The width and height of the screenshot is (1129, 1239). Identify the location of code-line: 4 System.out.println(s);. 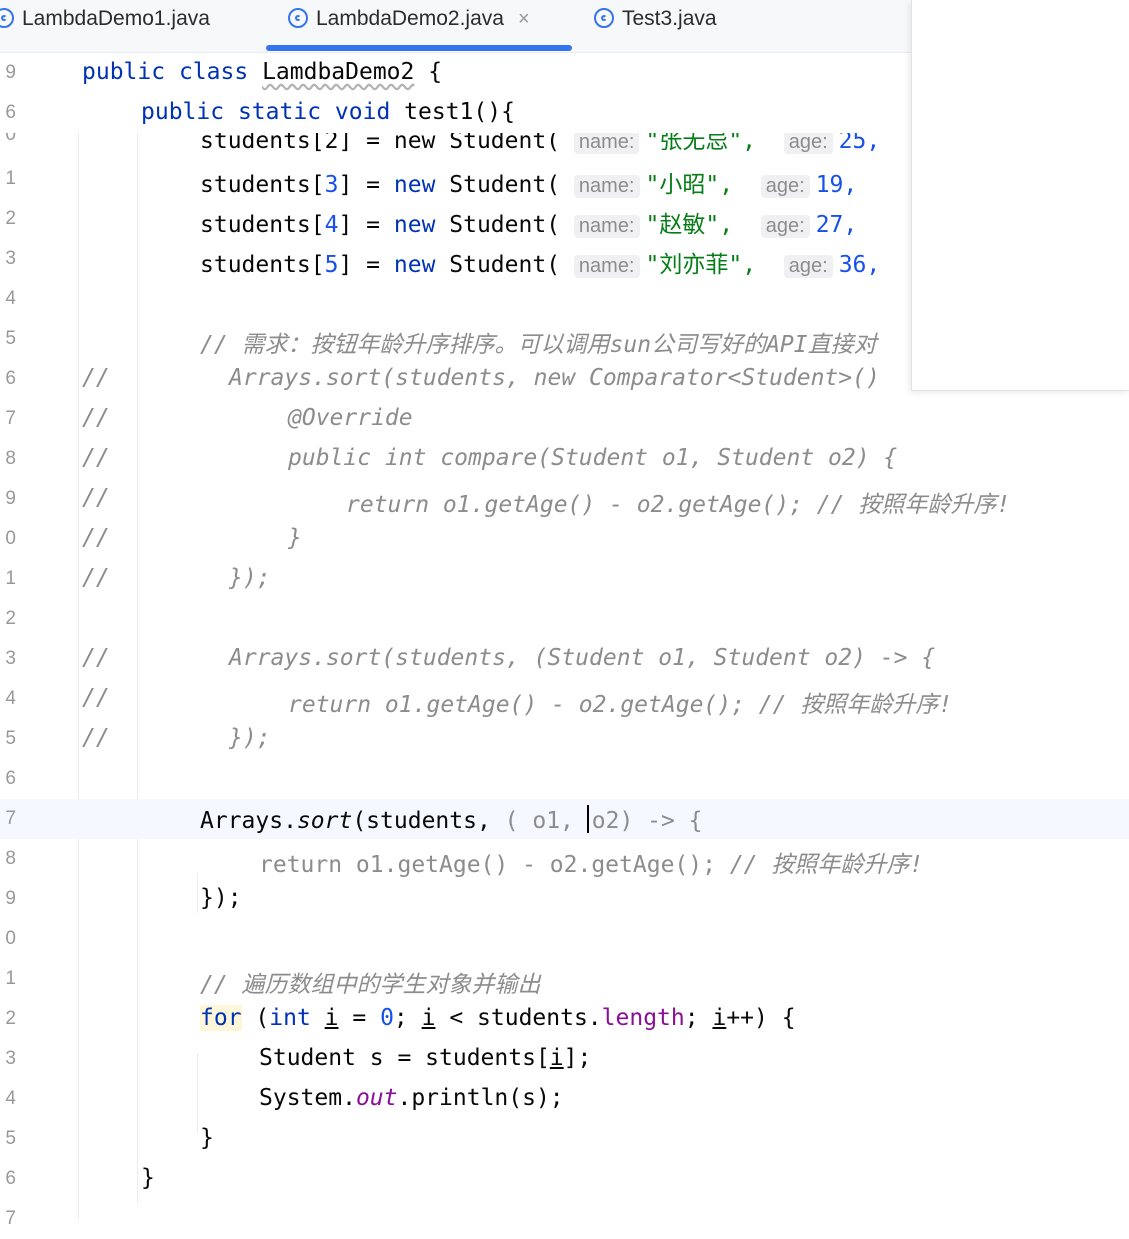
(564, 1099).